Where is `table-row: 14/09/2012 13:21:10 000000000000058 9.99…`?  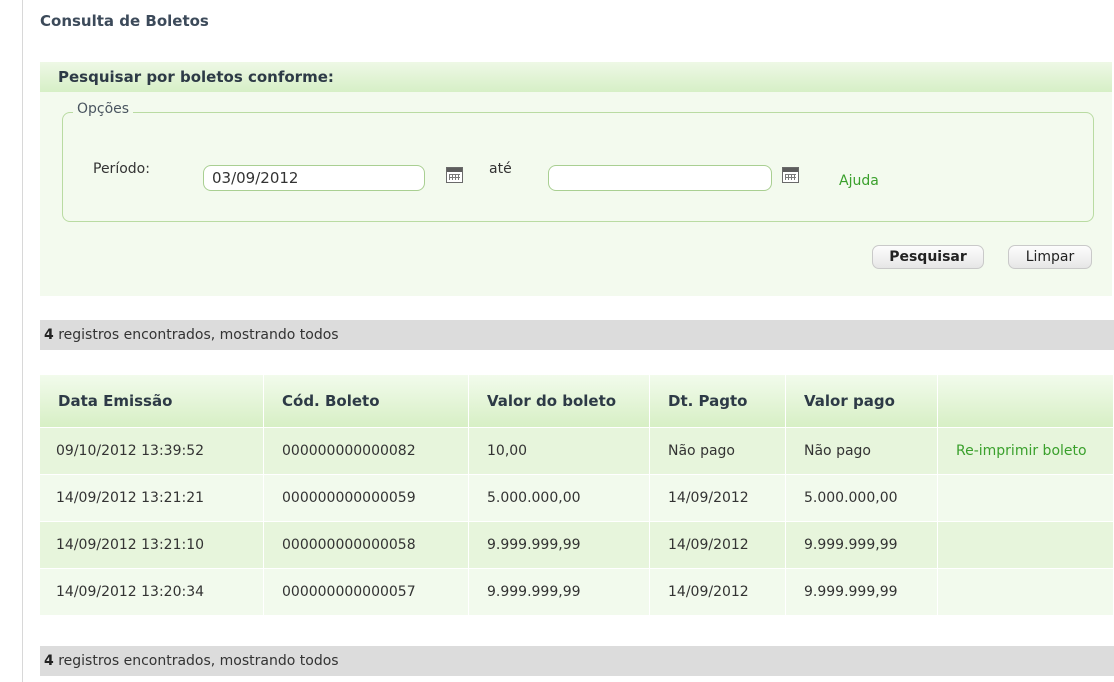 table-row: 14/09/2012 13:21:10 000000000000058 9.99… is located at coordinates (577, 545).